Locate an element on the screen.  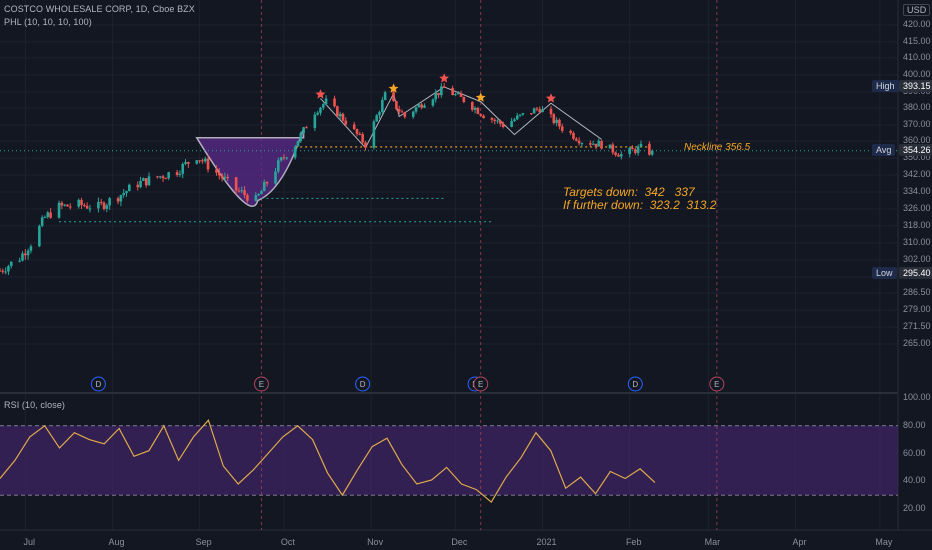
time-tick: Jul is located at coordinates (30, 542).